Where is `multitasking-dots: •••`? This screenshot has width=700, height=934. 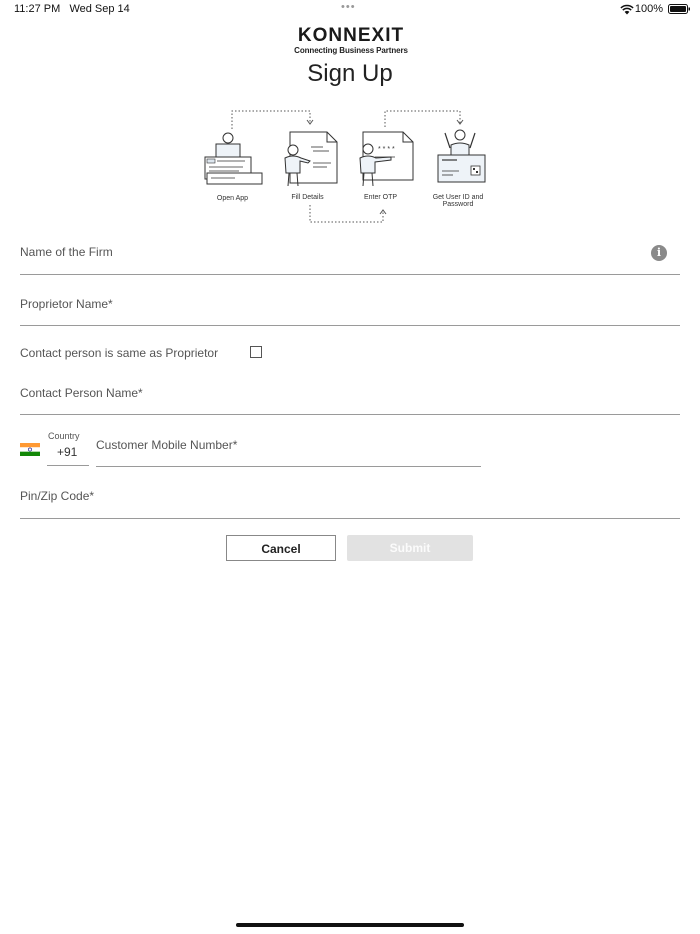
multitasking-dots: ••• is located at coordinates (348, 7).